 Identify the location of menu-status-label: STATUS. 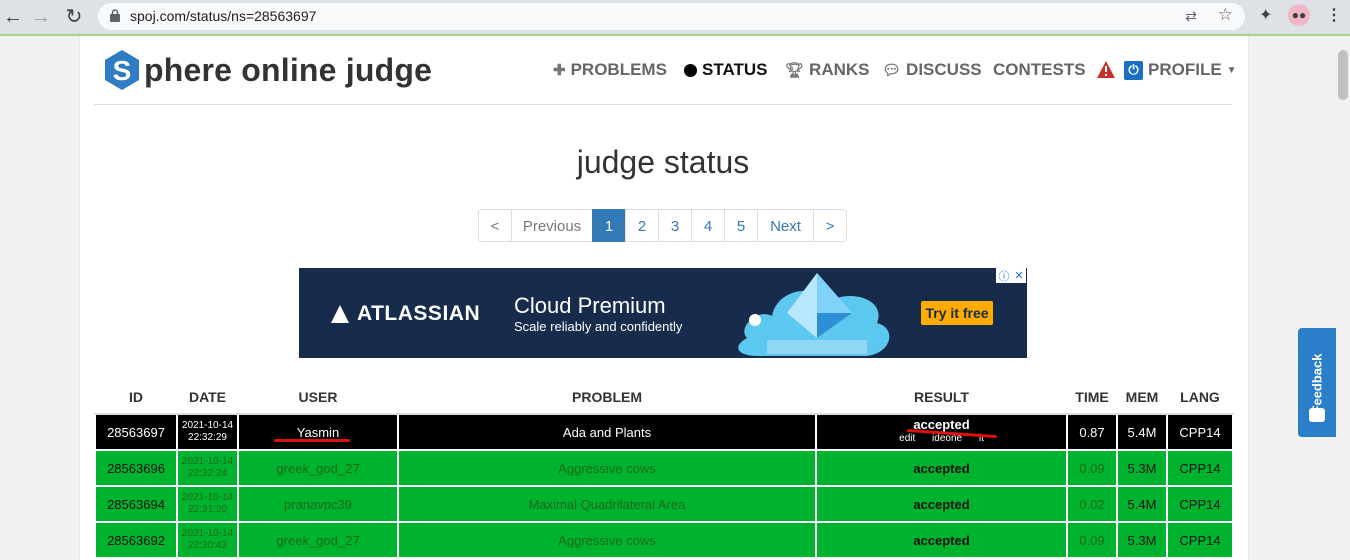
(735, 69).